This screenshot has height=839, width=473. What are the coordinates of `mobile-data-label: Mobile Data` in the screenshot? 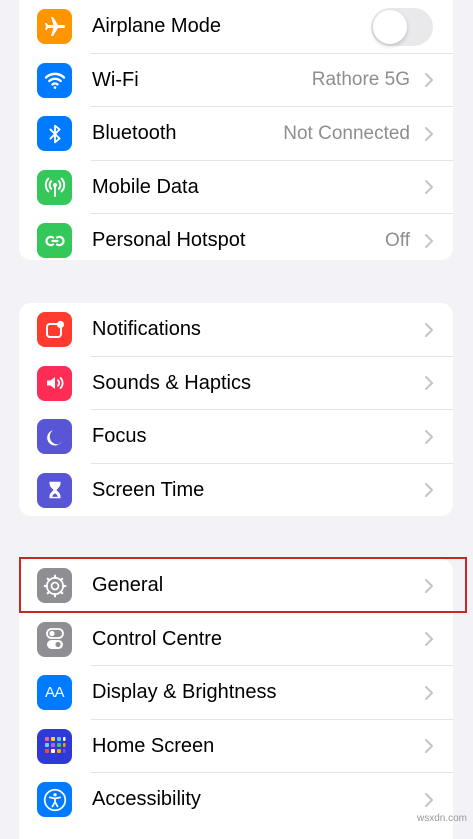 It's located at (145, 186).